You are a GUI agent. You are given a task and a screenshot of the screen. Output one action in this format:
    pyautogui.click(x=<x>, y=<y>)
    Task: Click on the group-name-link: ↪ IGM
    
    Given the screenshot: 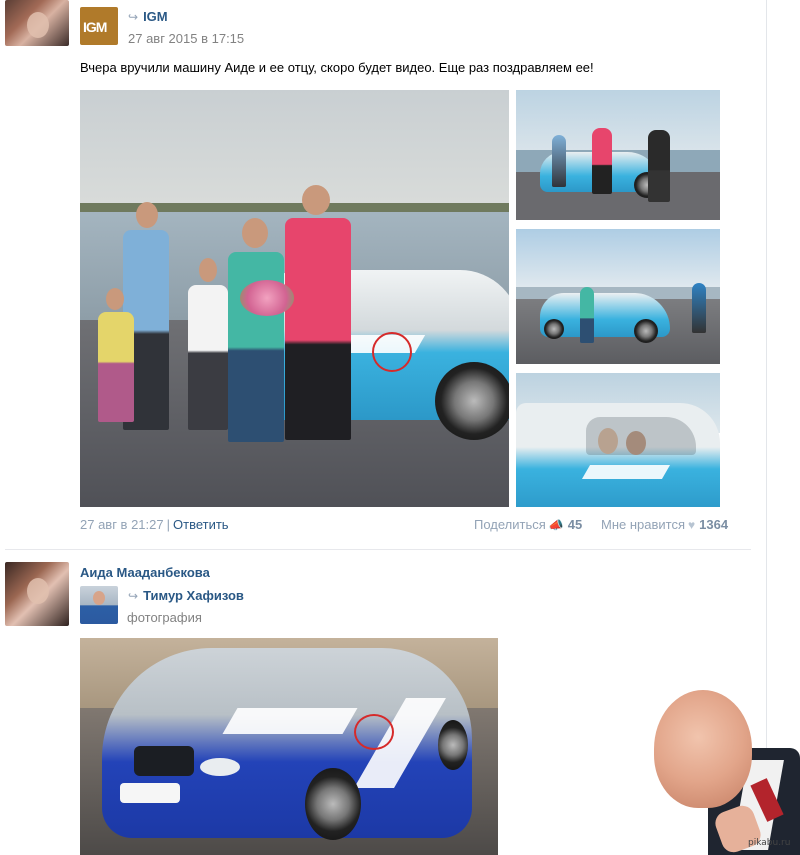 What is the action you would take?
    pyautogui.click(x=148, y=16)
    